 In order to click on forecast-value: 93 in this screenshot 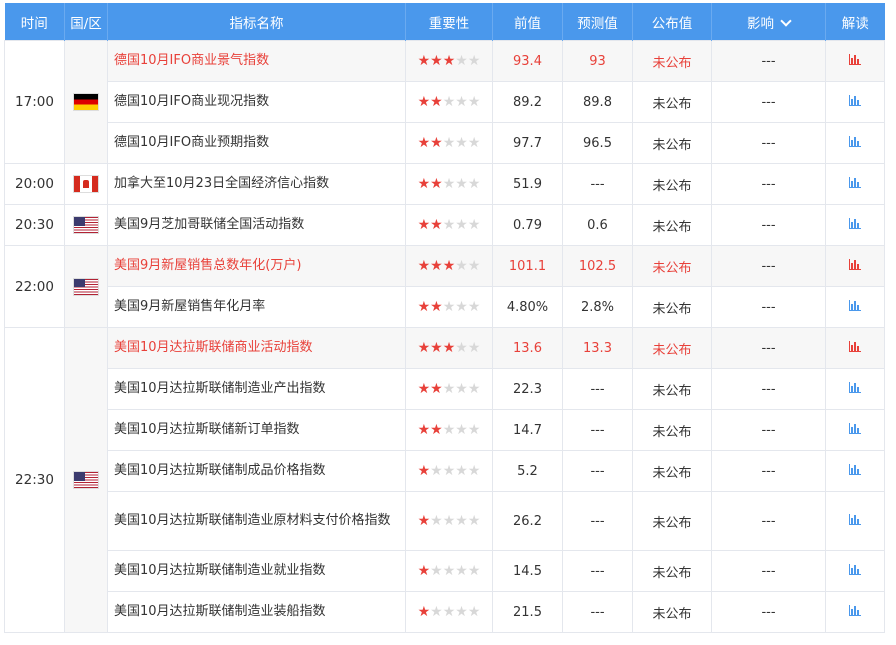, I will do `click(597, 61)`.